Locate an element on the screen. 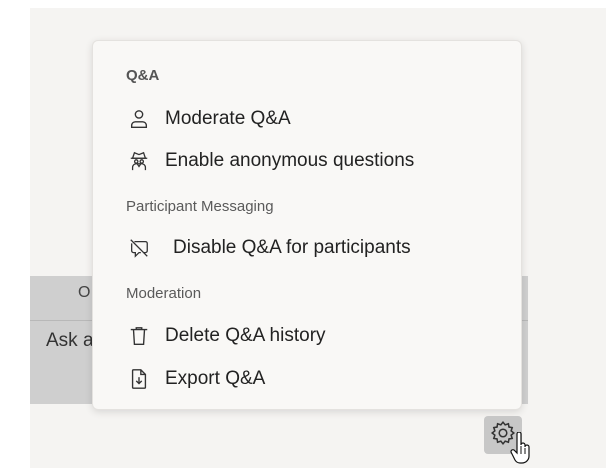  menu-item-export-qa: Export Q&A is located at coordinates (318, 379).